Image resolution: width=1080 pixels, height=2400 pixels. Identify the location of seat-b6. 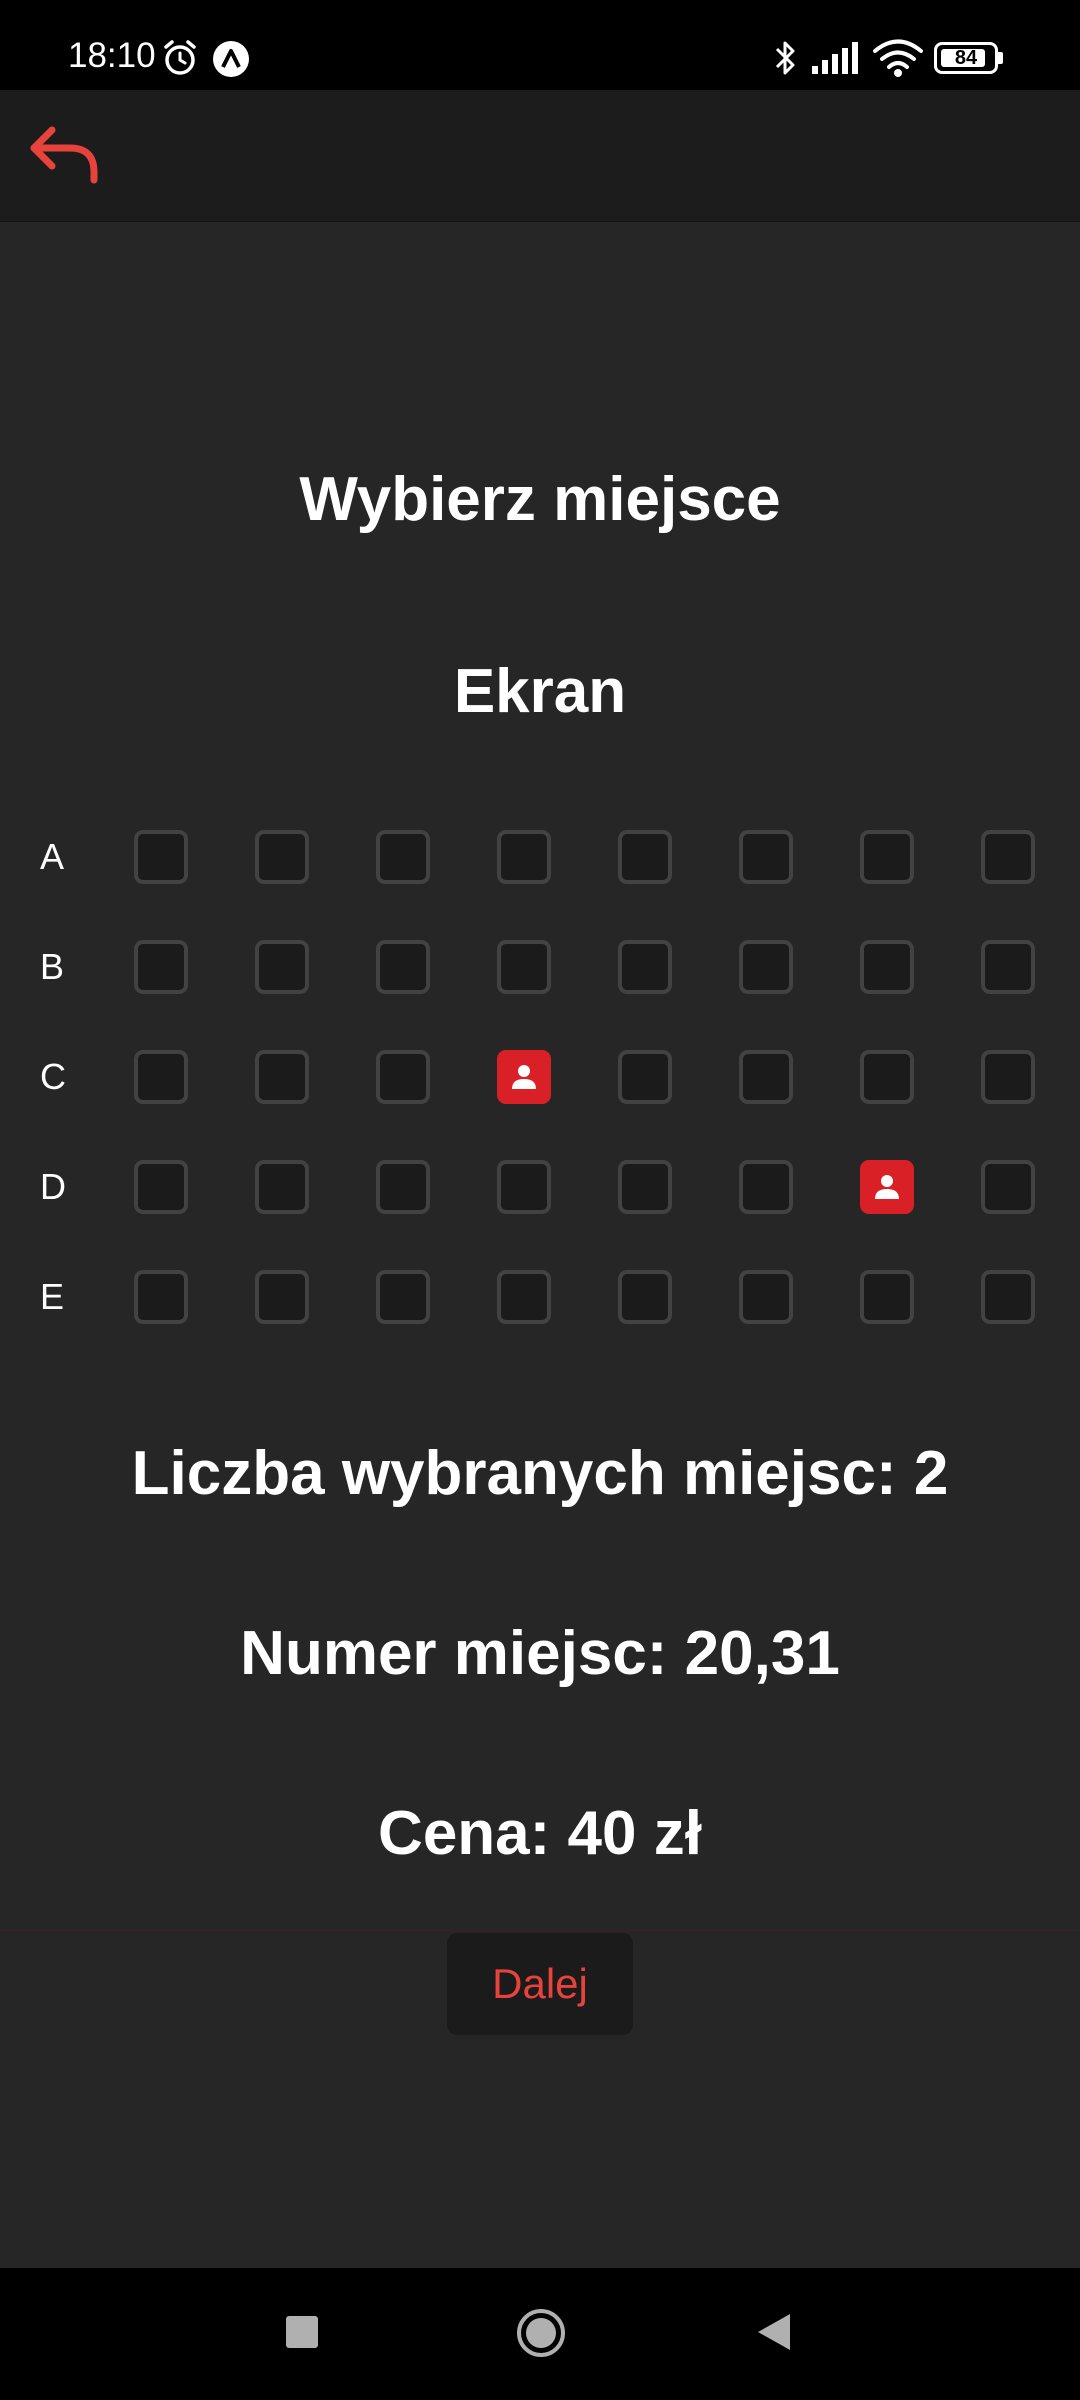
(766, 967).